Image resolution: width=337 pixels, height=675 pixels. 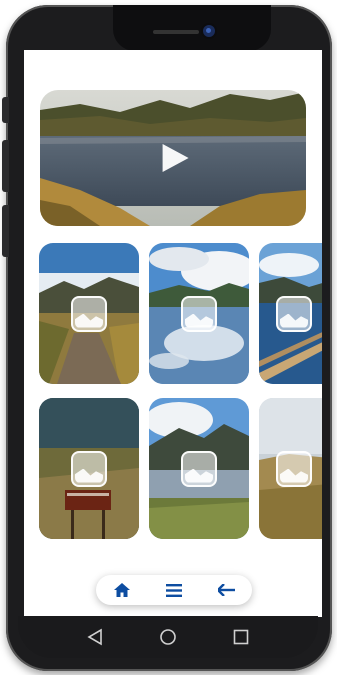 I want to click on volume-up-button, so click(x=5, y=110).